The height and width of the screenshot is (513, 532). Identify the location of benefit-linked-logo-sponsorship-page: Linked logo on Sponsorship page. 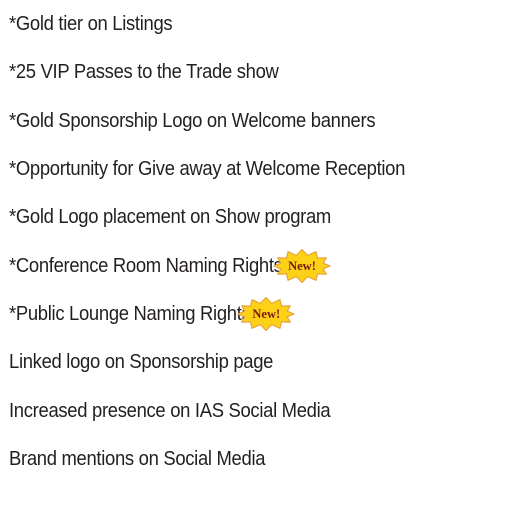
(270, 362).